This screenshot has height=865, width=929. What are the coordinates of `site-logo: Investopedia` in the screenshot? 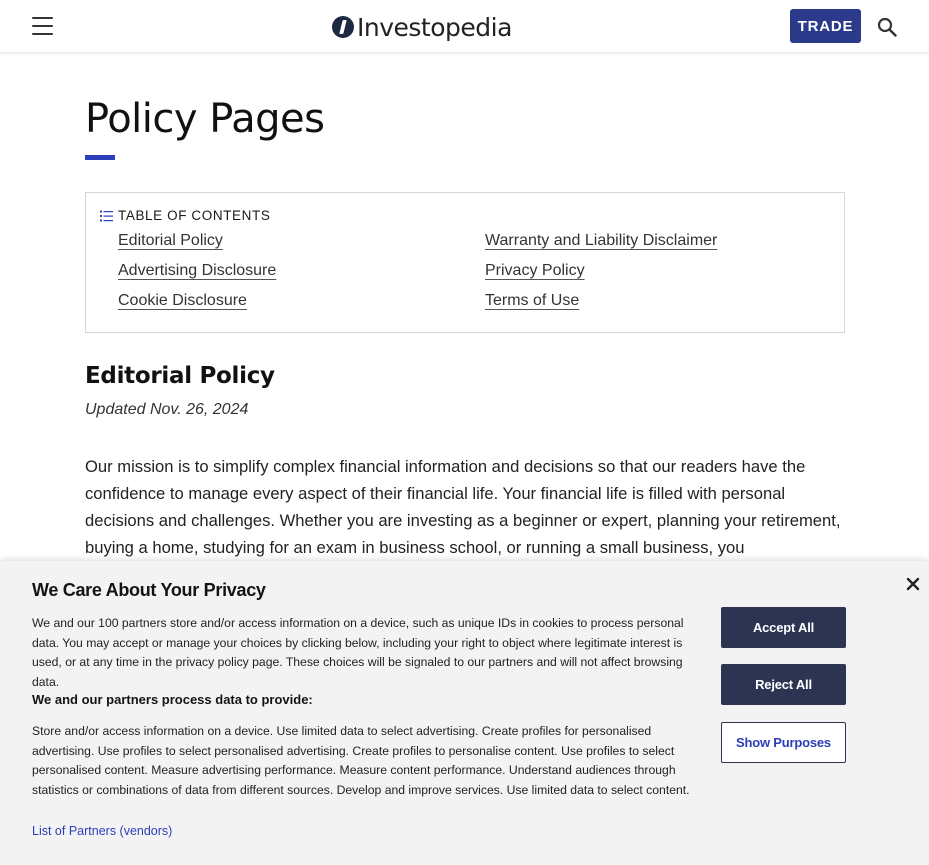 It's located at (422, 27).